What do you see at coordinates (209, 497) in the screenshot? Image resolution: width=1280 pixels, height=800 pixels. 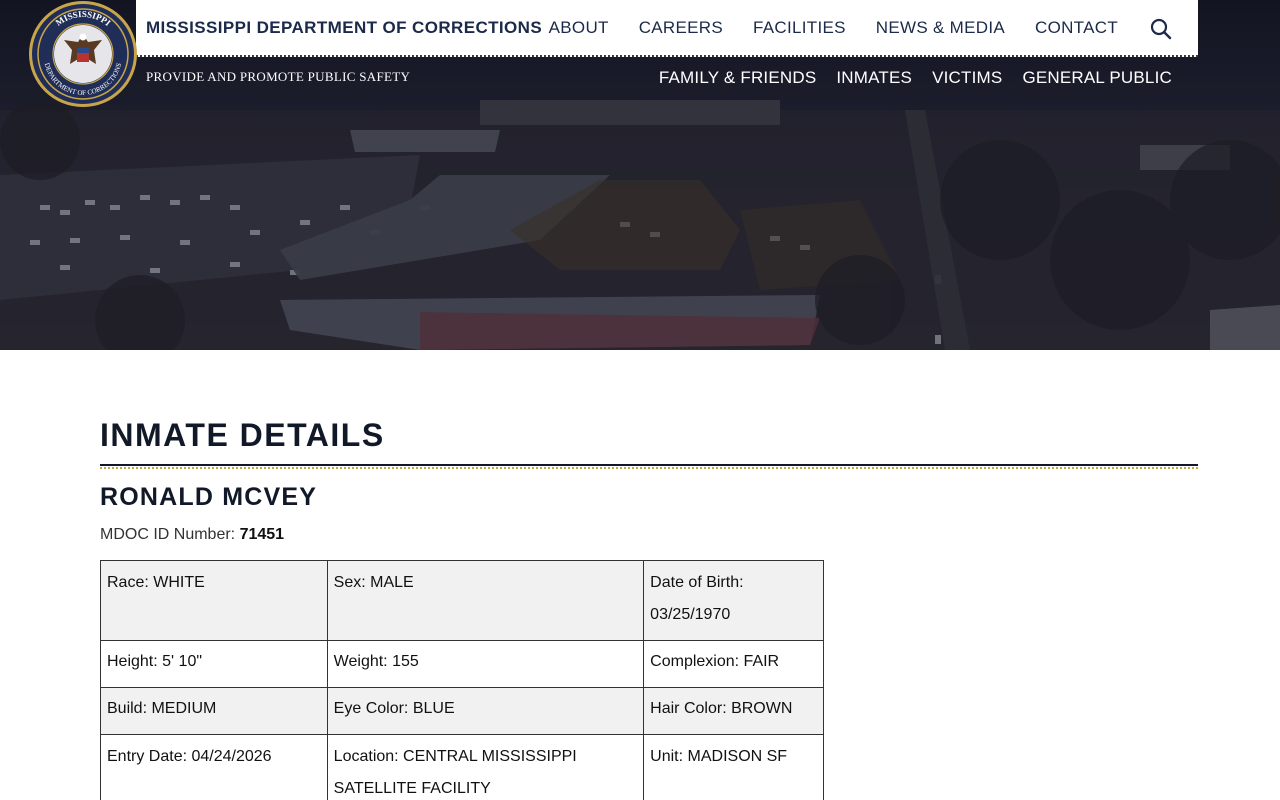 I see `inmate-name: RONALD MCVEY` at bounding box center [209, 497].